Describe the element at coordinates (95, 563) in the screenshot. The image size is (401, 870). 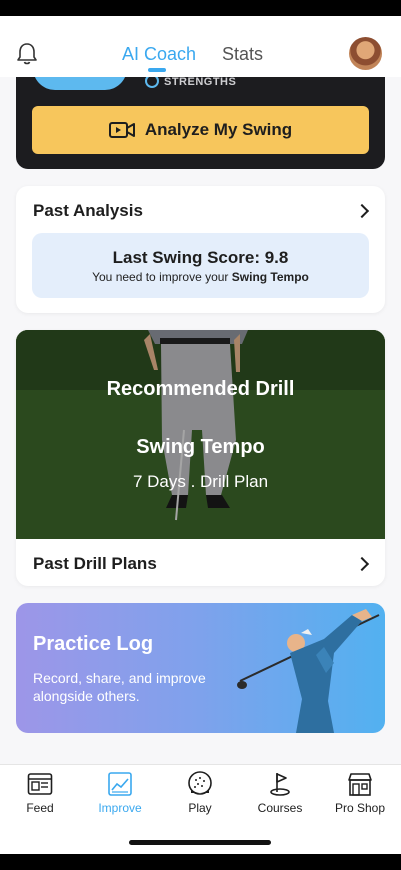
I see `past-drill-plans-title: Past Drill Plans` at that location.